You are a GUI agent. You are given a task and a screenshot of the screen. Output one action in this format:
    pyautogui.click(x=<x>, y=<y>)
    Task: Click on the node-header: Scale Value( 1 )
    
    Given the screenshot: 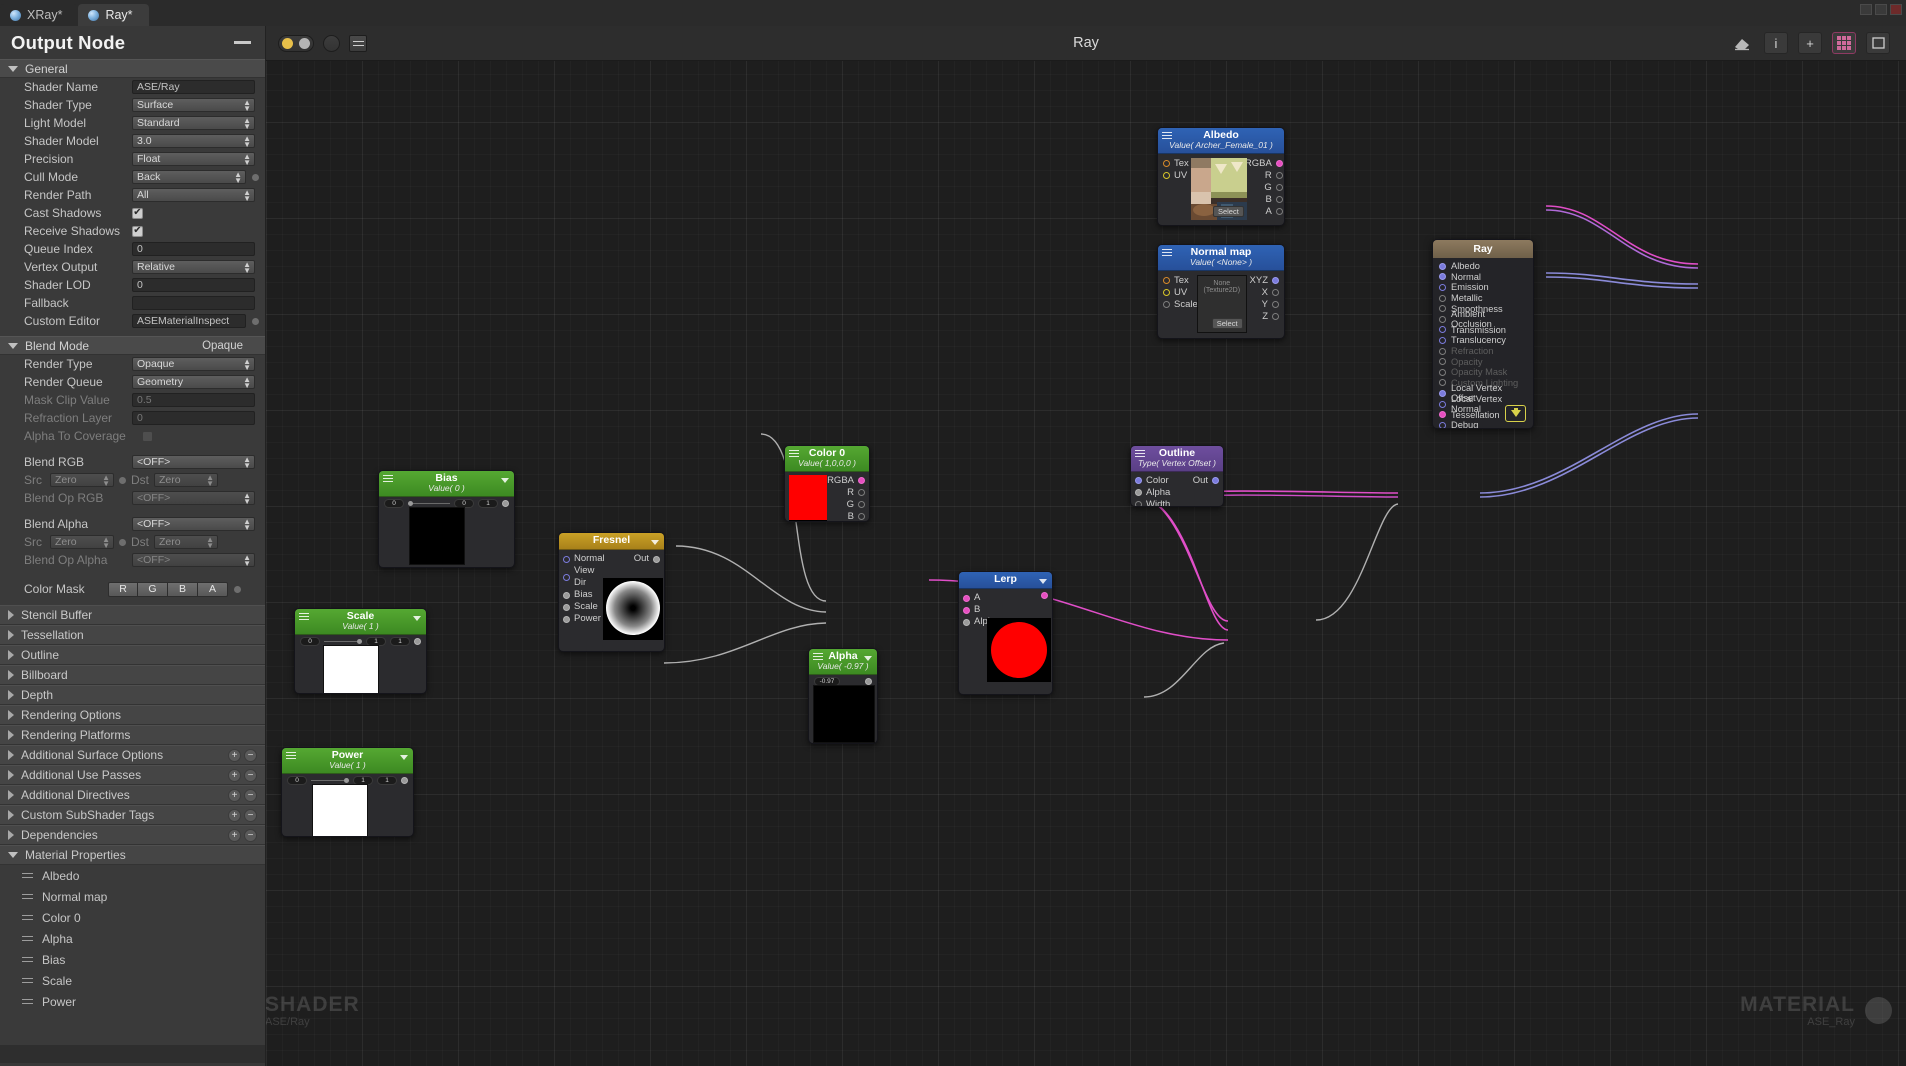 What is the action you would take?
    pyautogui.click(x=360, y=622)
    